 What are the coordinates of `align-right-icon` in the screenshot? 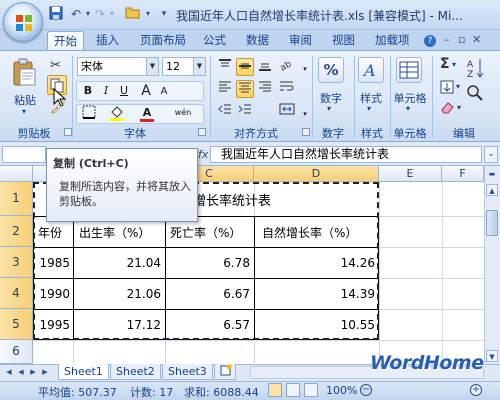 It's located at (265, 89).